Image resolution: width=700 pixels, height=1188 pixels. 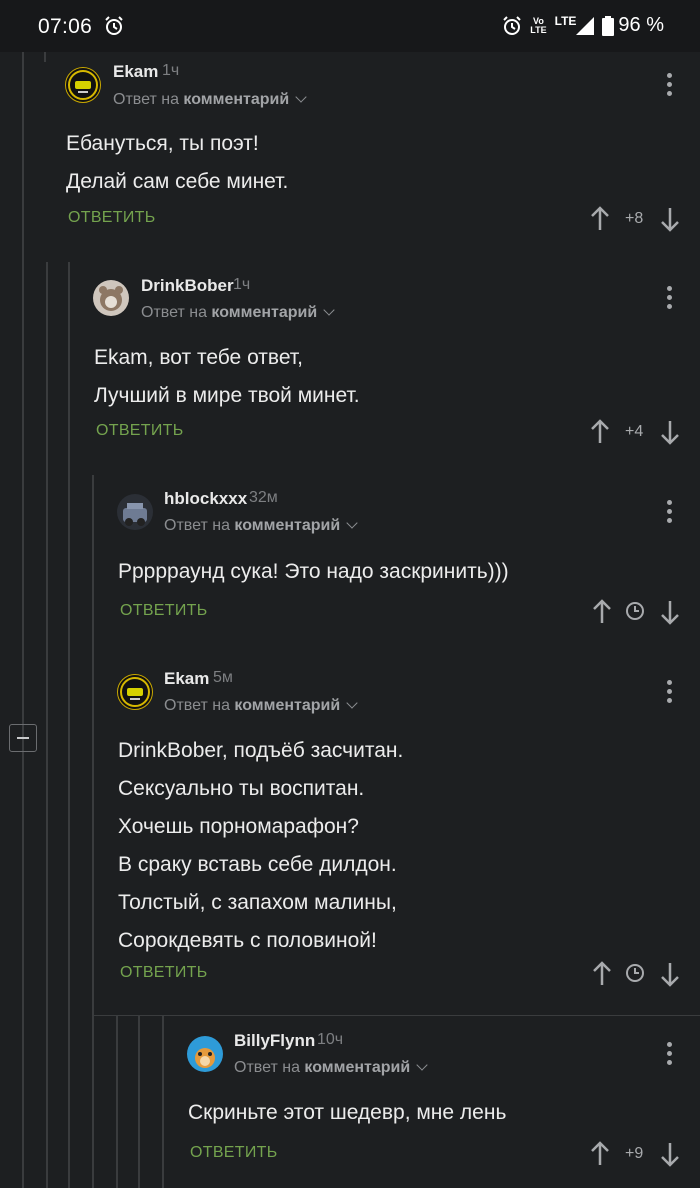 What do you see at coordinates (23, 738) in the screenshot?
I see `collapse-thread-button` at bounding box center [23, 738].